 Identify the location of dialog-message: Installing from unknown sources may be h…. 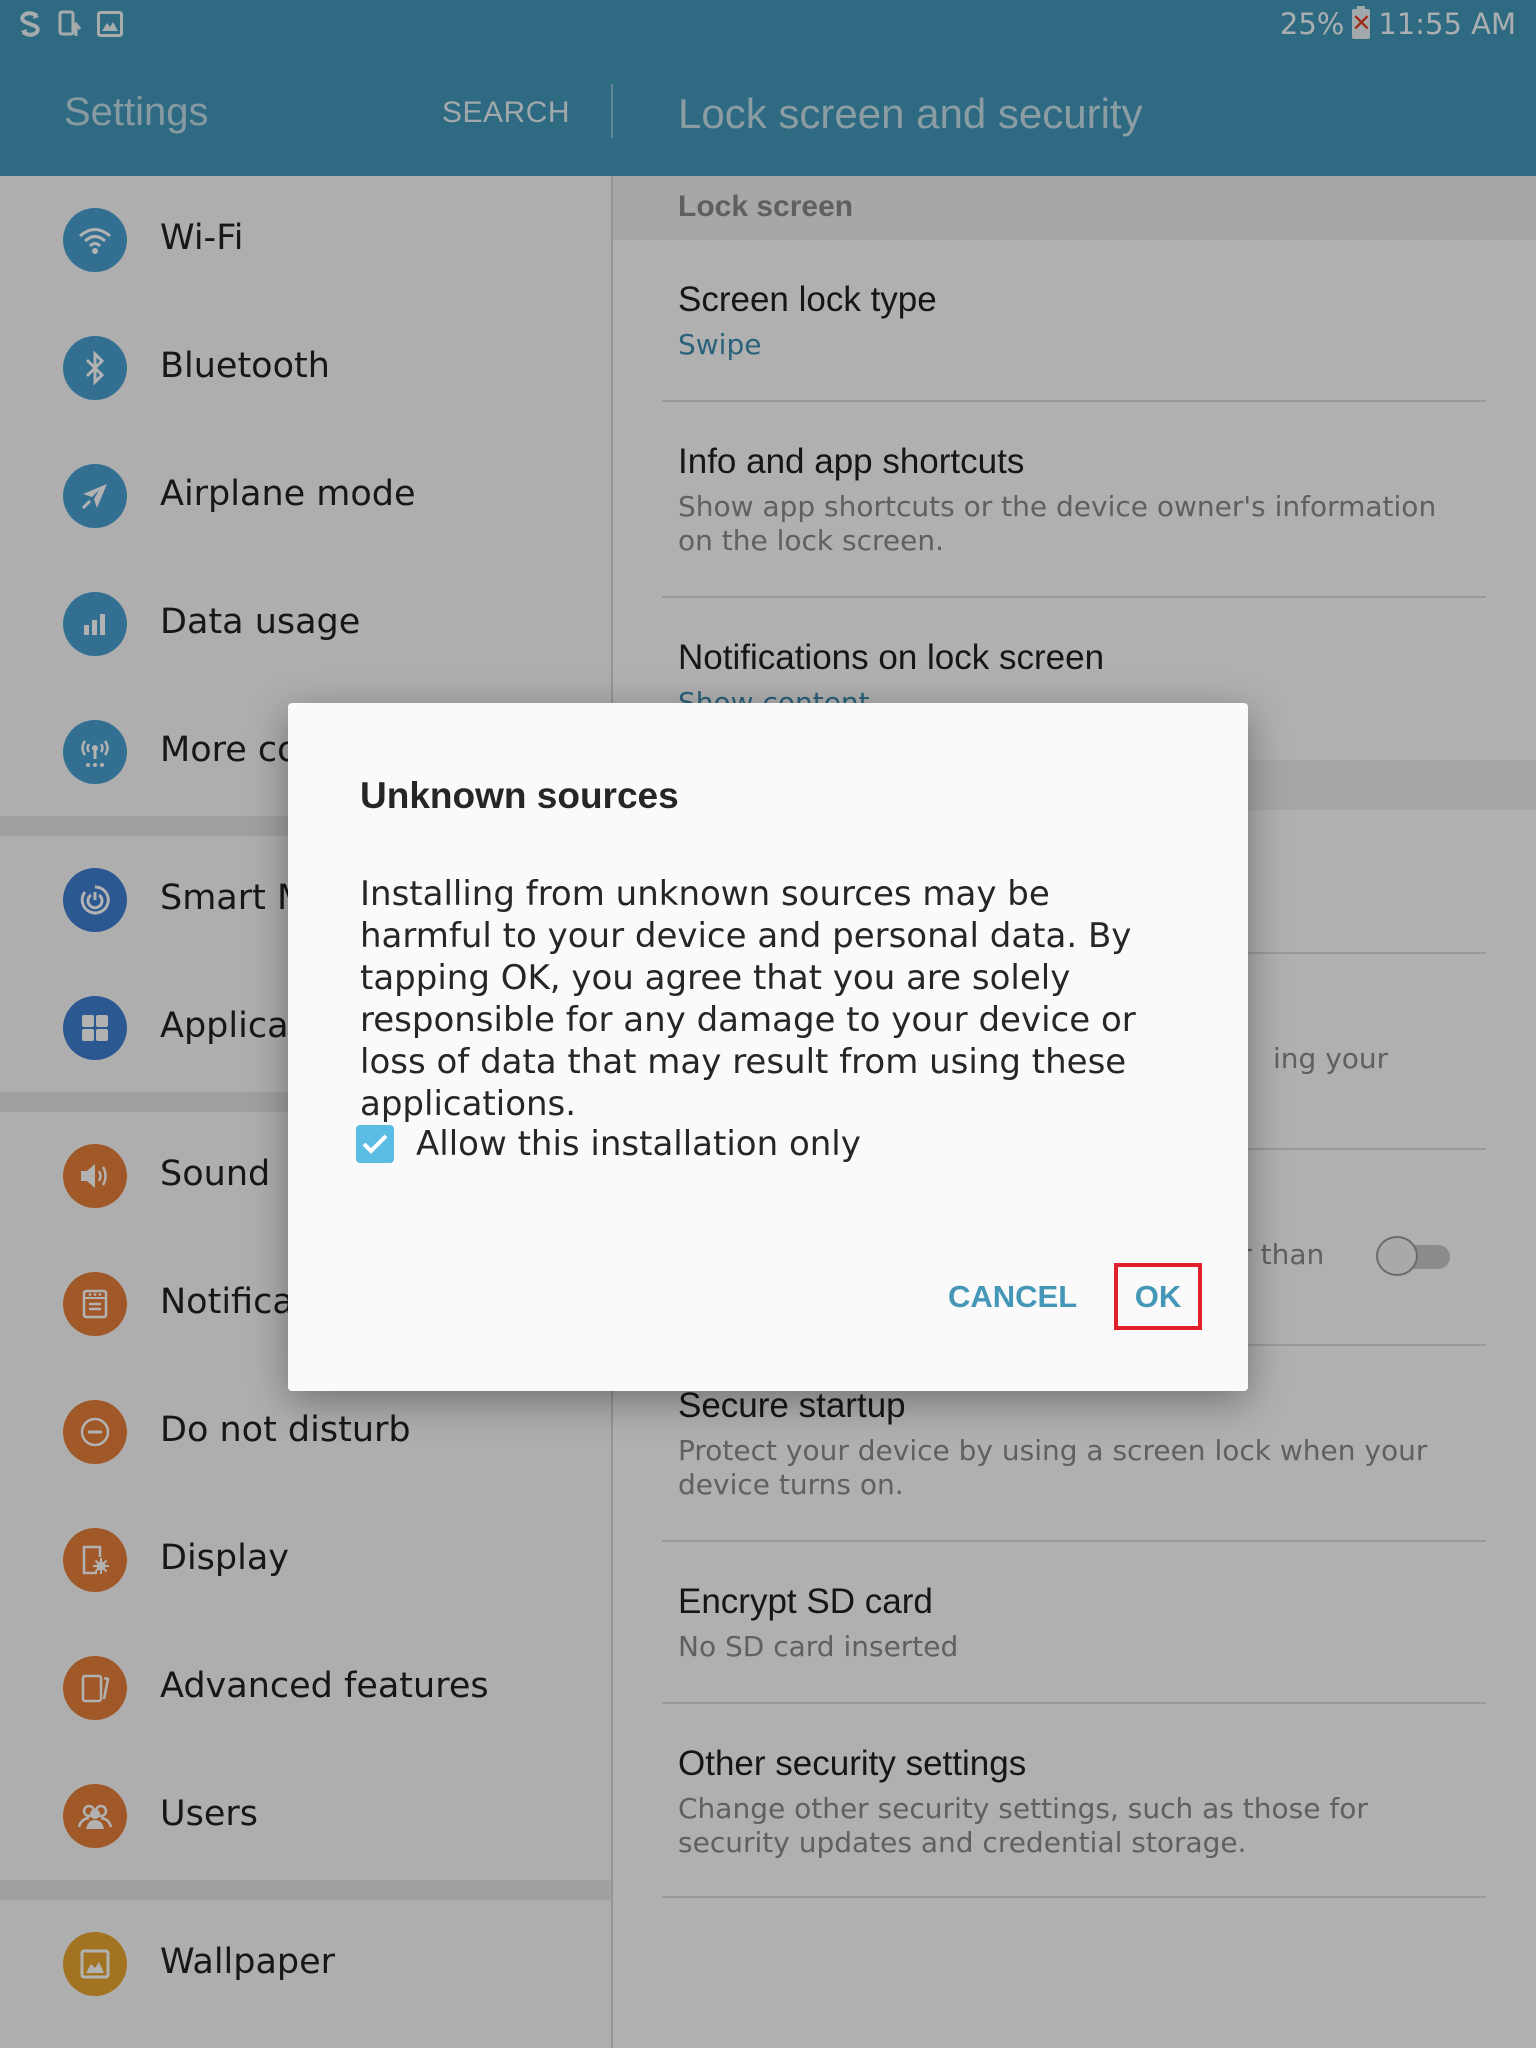
(748, 999).